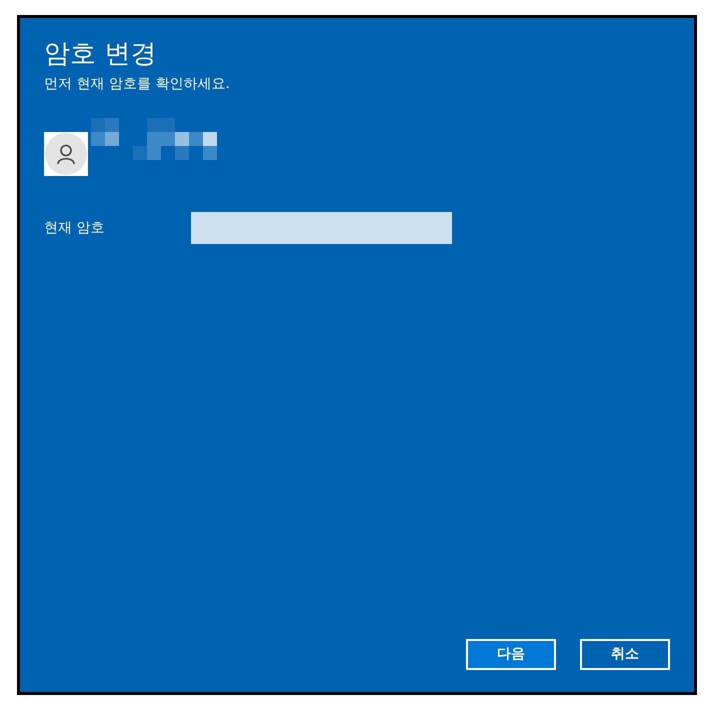  What do you see at coordinates (137, 84) in the screenshot?
I see `dialog-subtitle: 먼저 현재 암호를 확인하세요.` at bounding box center [137, 84].